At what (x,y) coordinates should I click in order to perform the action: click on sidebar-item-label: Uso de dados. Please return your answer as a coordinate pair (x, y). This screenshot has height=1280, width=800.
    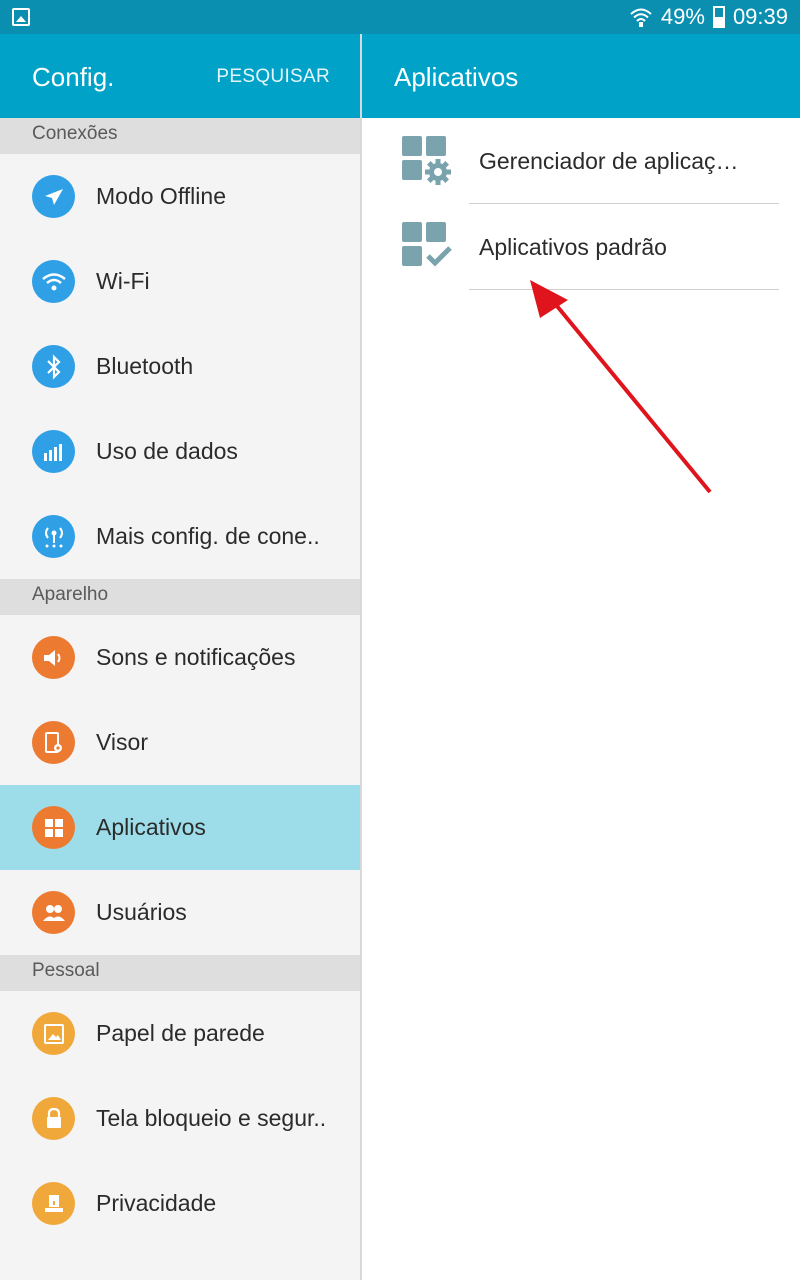
    Looking at the image, I should click on (167, 451).